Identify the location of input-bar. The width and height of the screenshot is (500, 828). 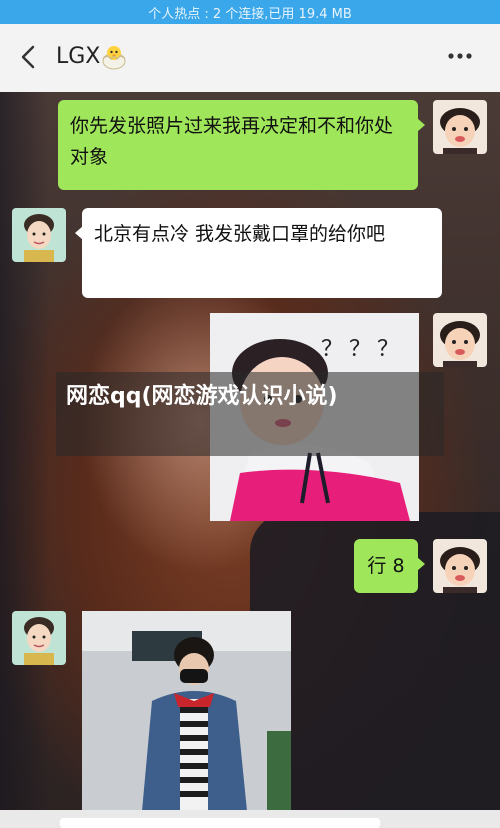
(250, 819).